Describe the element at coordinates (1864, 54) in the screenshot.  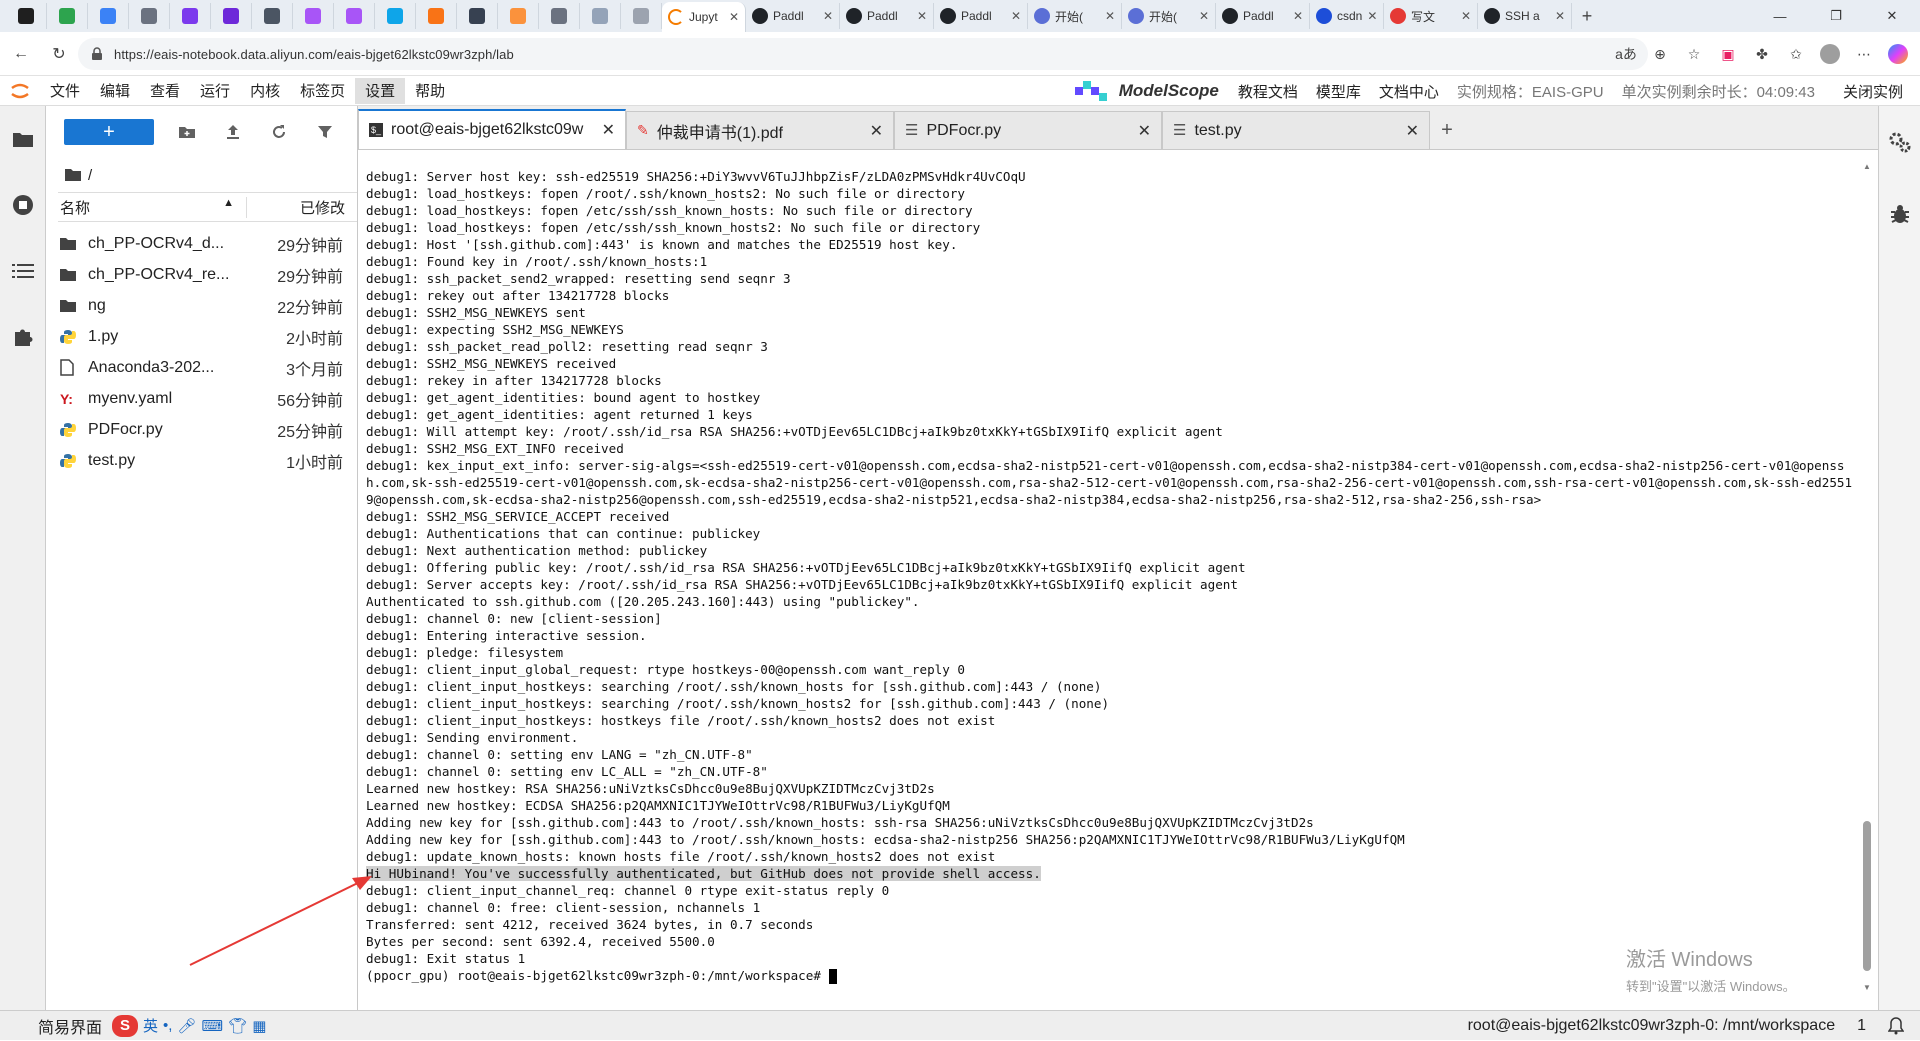
I see `more-icon: ⋯` at that location.